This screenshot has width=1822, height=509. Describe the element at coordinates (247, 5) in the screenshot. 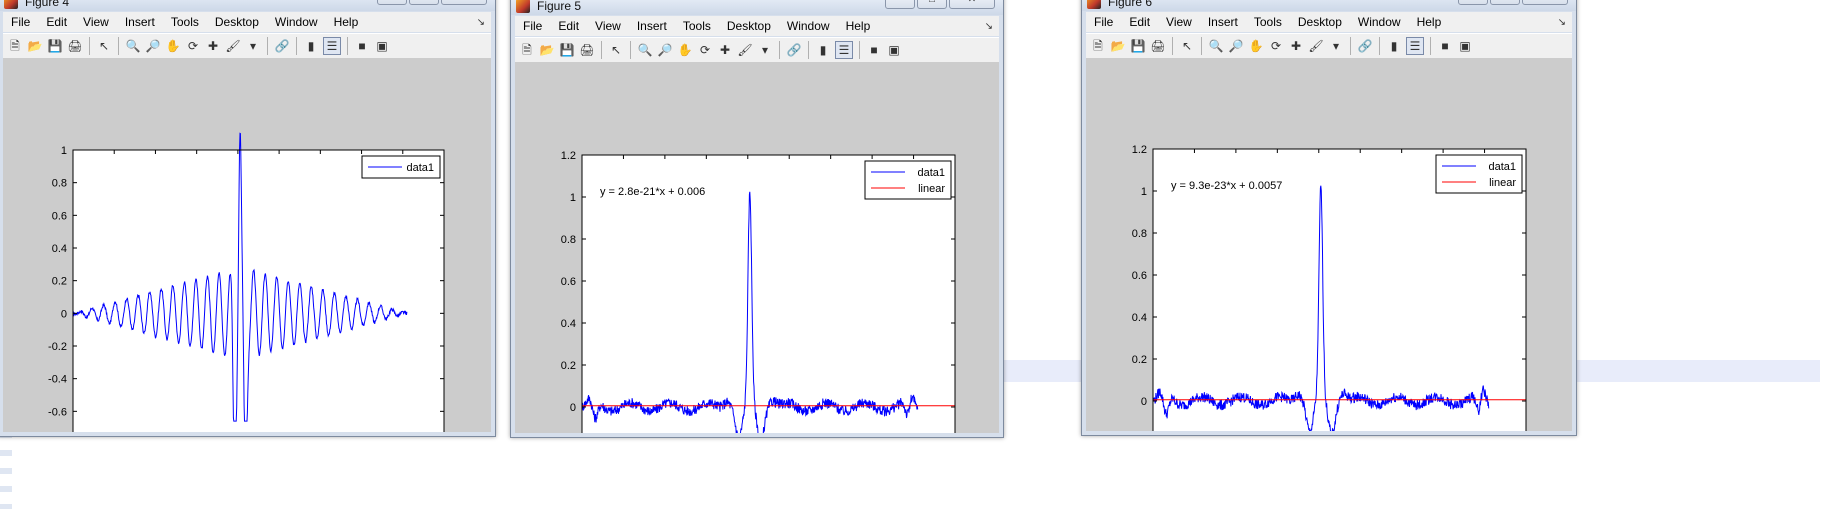

I see `title-bar: Figure 4 – □ ✕` at that location.